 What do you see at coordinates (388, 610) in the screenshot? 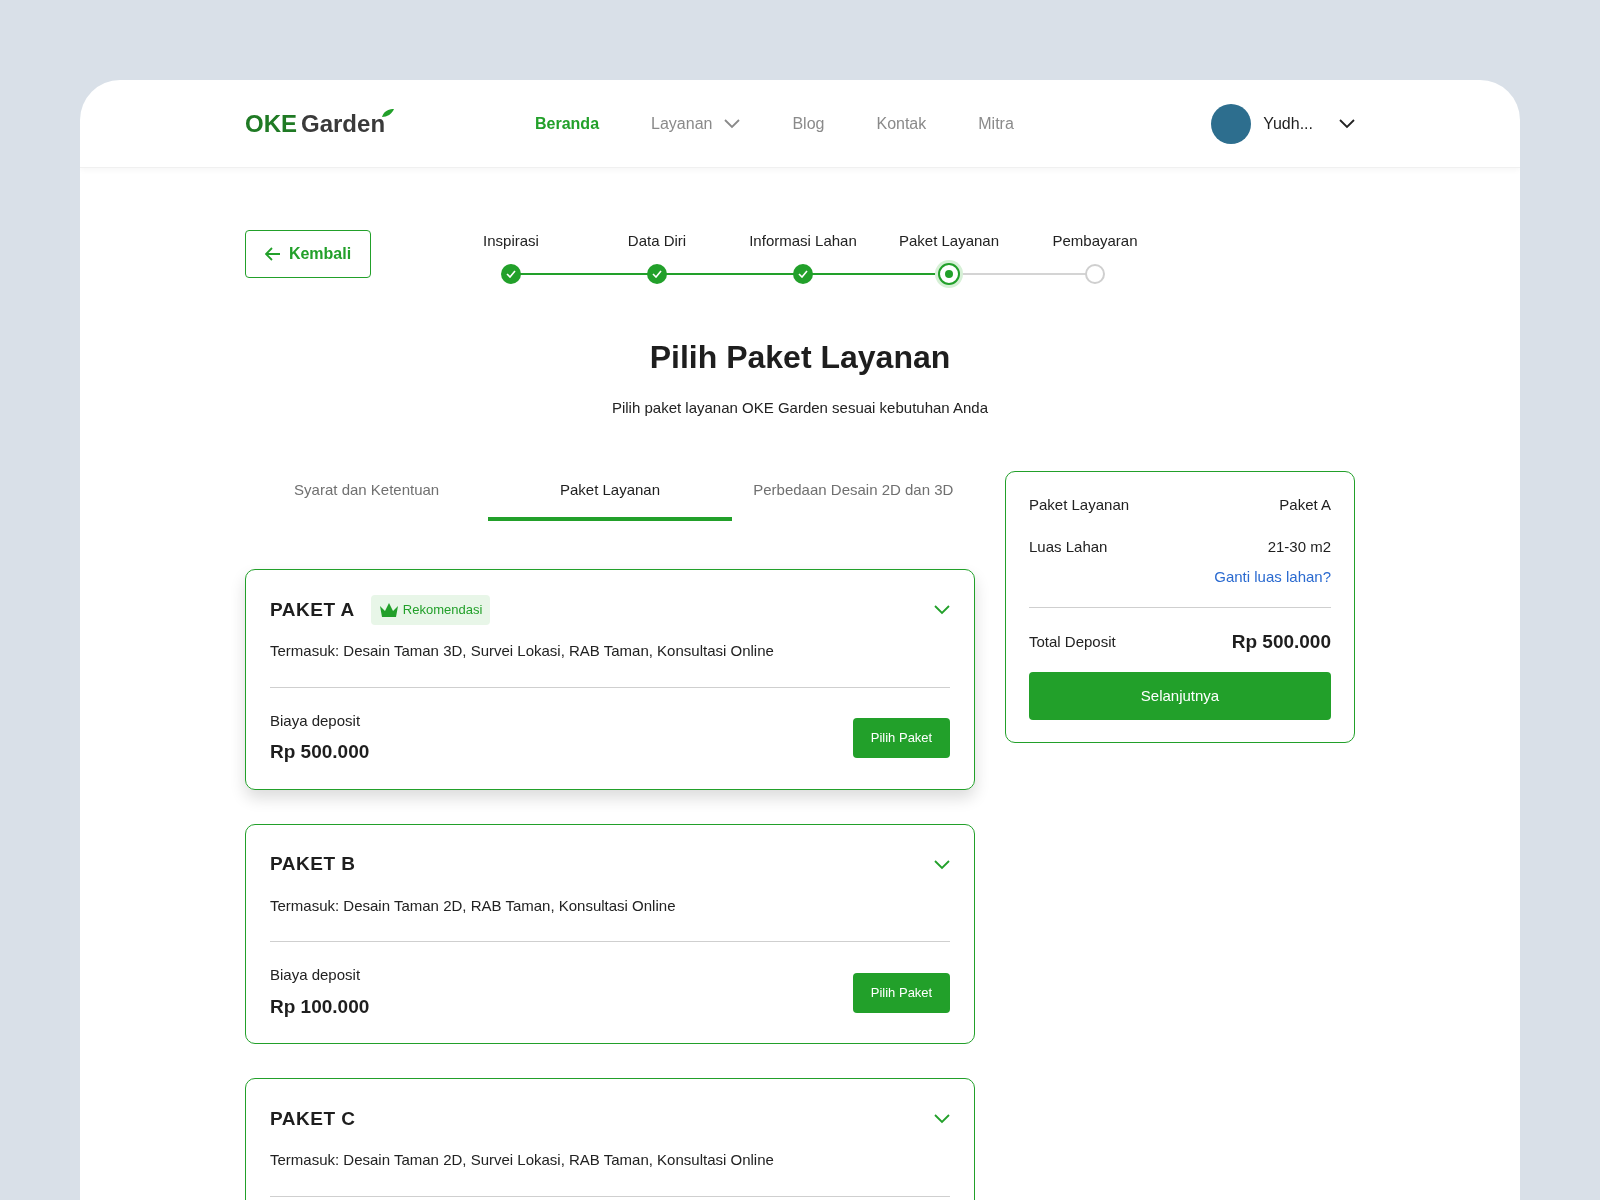
I see `crown-icon` at bounding box center [388, 610].